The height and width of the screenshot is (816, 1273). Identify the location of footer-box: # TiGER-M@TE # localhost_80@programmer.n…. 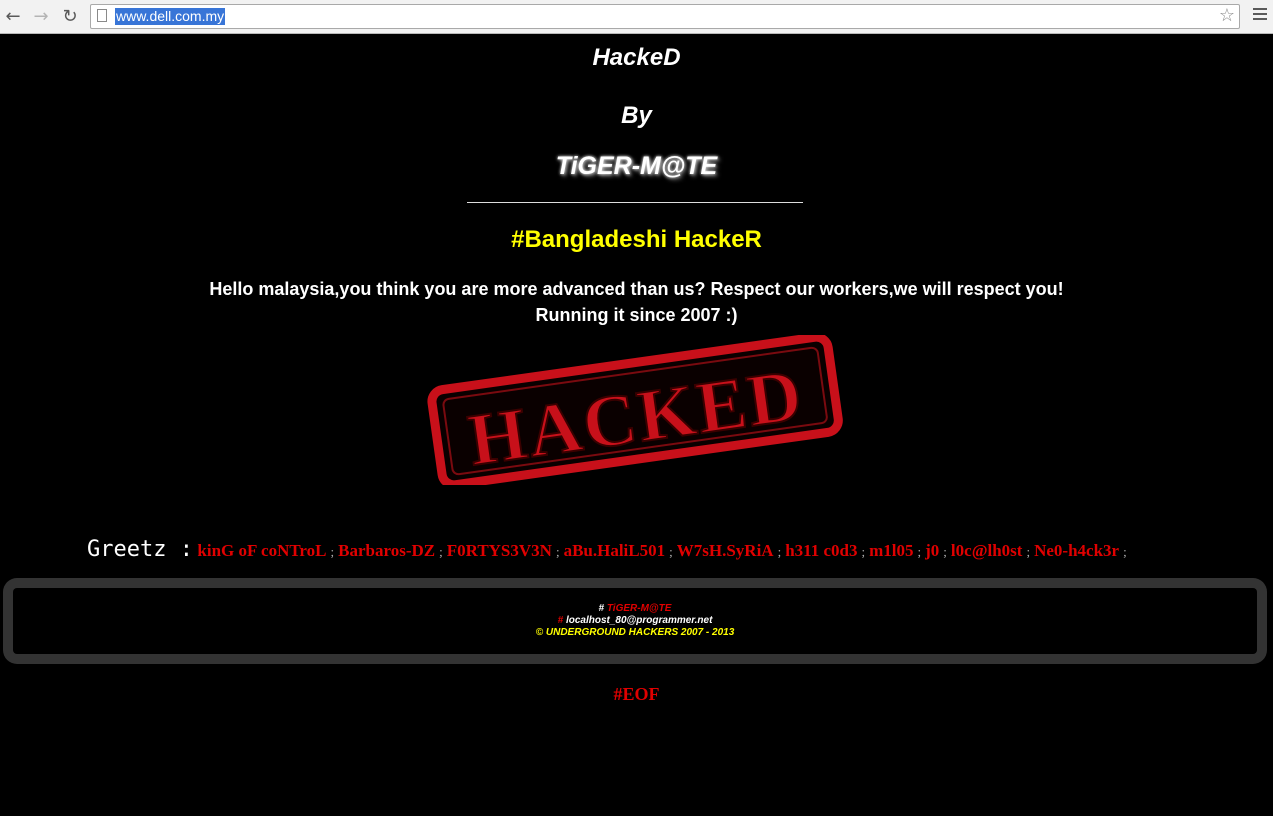
(635, 621).